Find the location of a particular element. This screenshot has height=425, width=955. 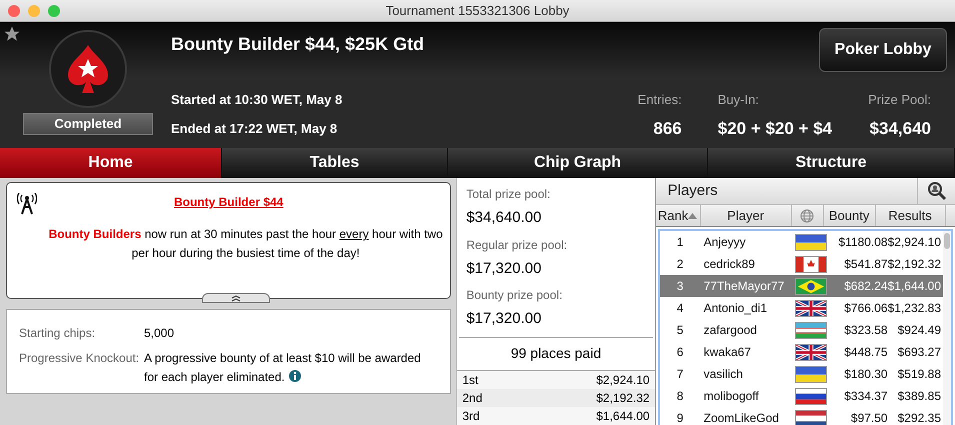

stat-value: 866 is located at coordinates (667, 129).